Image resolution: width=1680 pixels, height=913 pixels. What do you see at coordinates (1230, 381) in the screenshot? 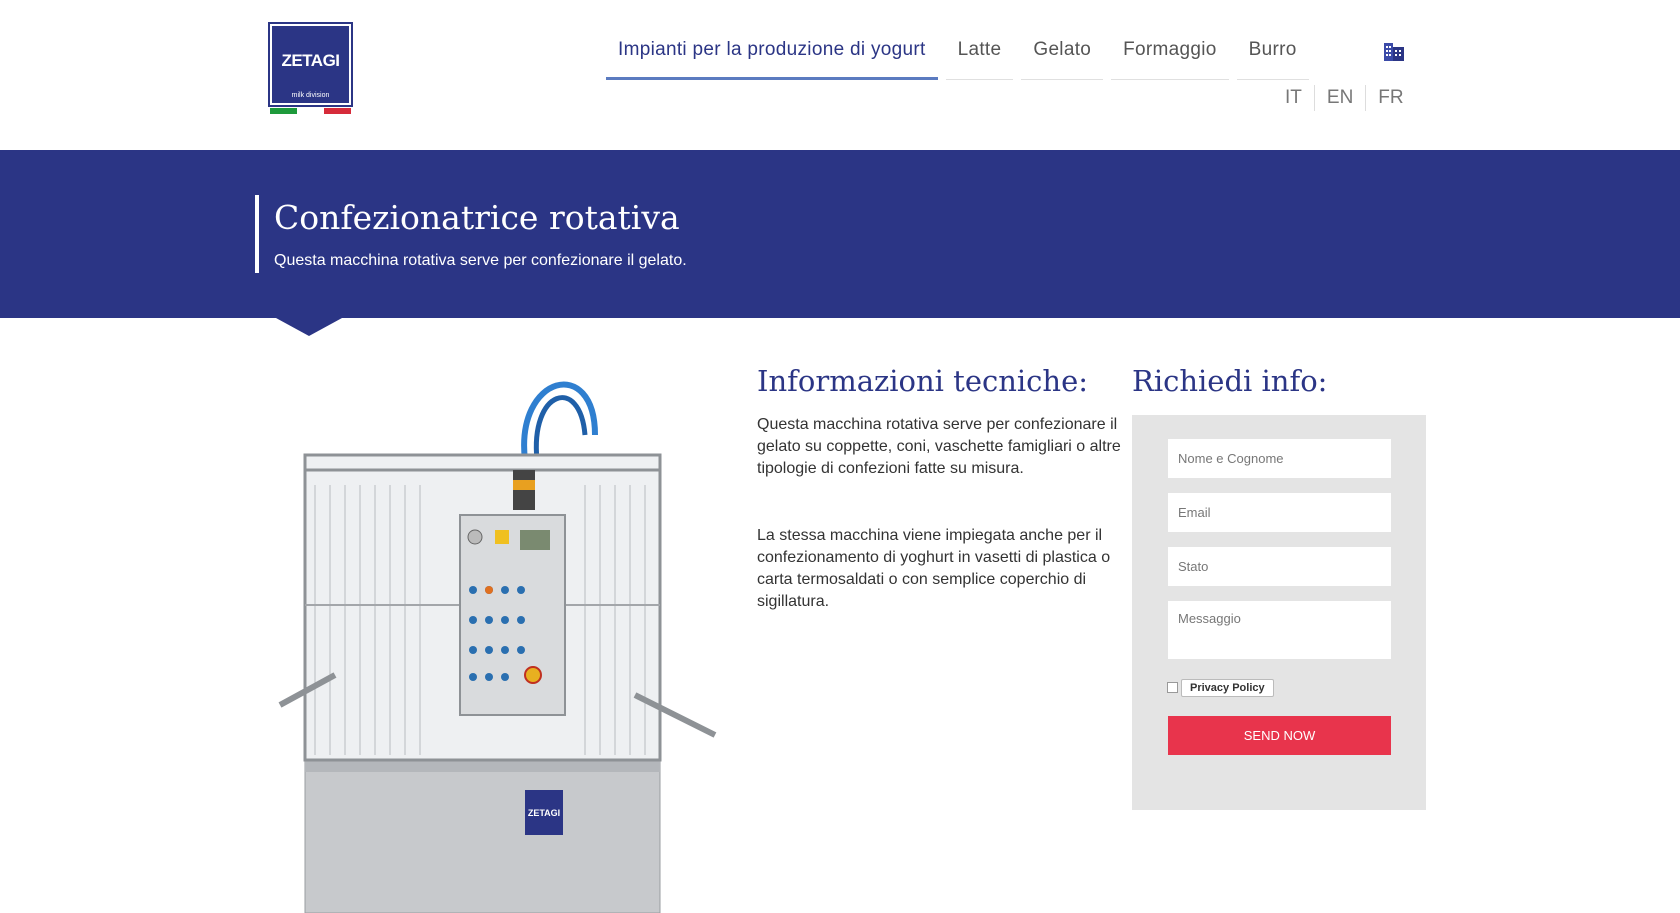
I see `request-info-heading: Richiedi info:` at bounding box center [1230, 381].